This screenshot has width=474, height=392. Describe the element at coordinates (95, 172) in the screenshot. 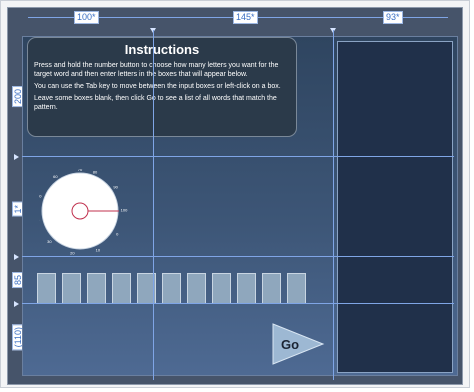

I see `dial-tick-label: 80` at that location.